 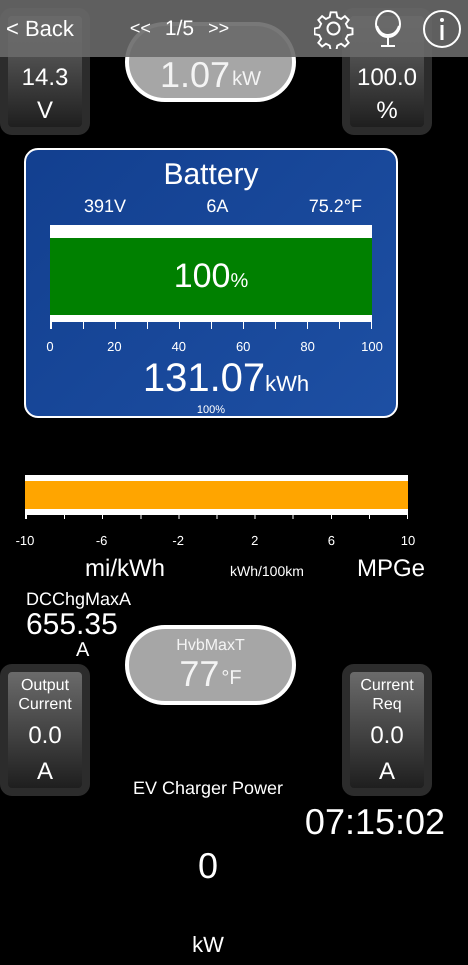 What do you see at coordinates (211, 410) in the screenshot?
I see `soc-reading: 100%` at bounding box center [211, 410].